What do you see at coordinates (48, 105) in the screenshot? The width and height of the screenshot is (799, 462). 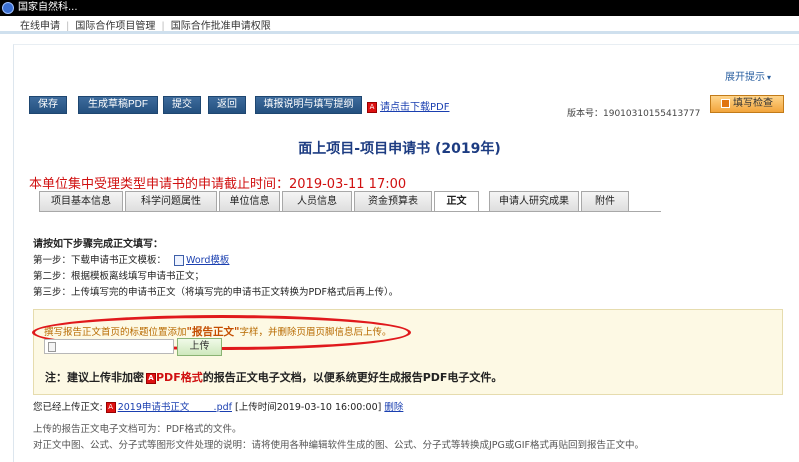 I see `save-button: 保存` at bounding box center [48, 105].